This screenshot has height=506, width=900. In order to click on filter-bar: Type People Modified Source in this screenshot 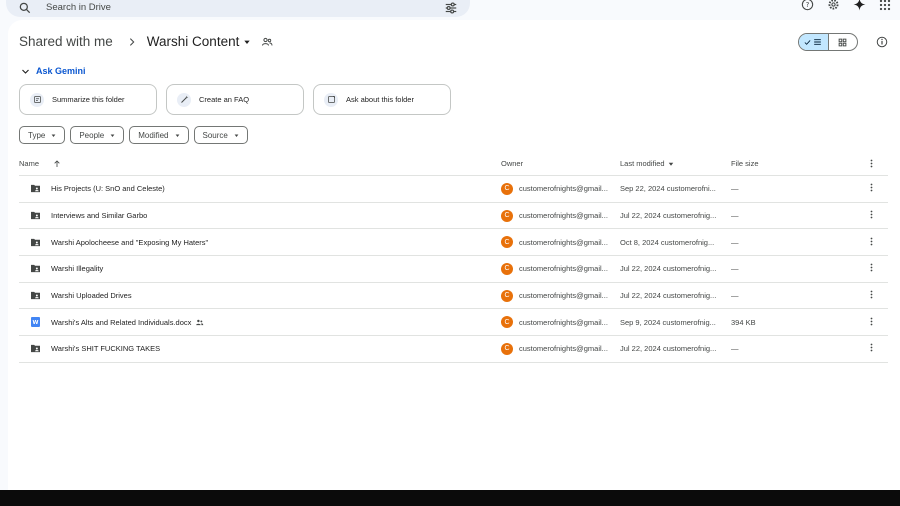, I will do `click(133, 135)`.